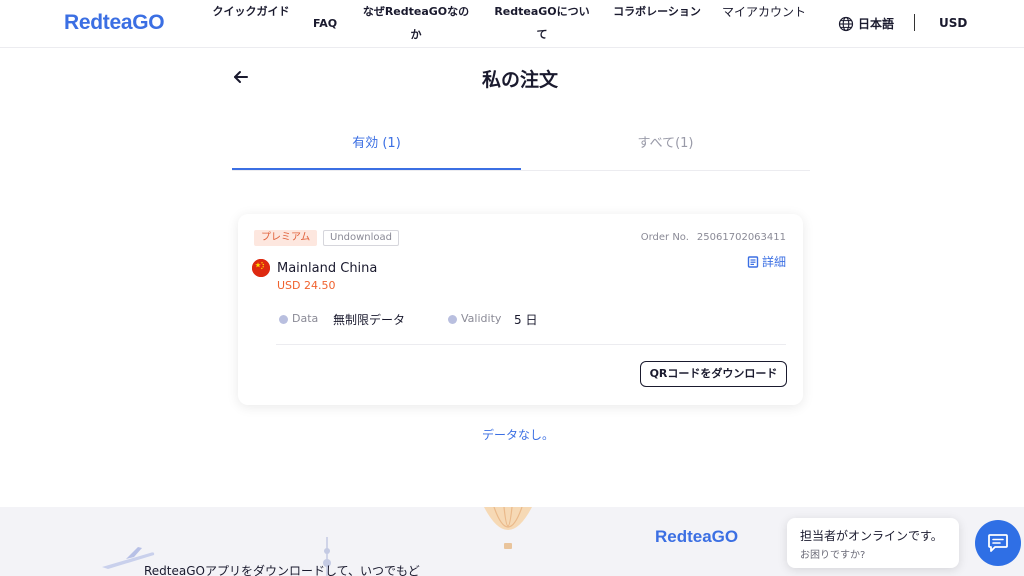  I want to click on page-title: 私の注文, so click(519, 80).